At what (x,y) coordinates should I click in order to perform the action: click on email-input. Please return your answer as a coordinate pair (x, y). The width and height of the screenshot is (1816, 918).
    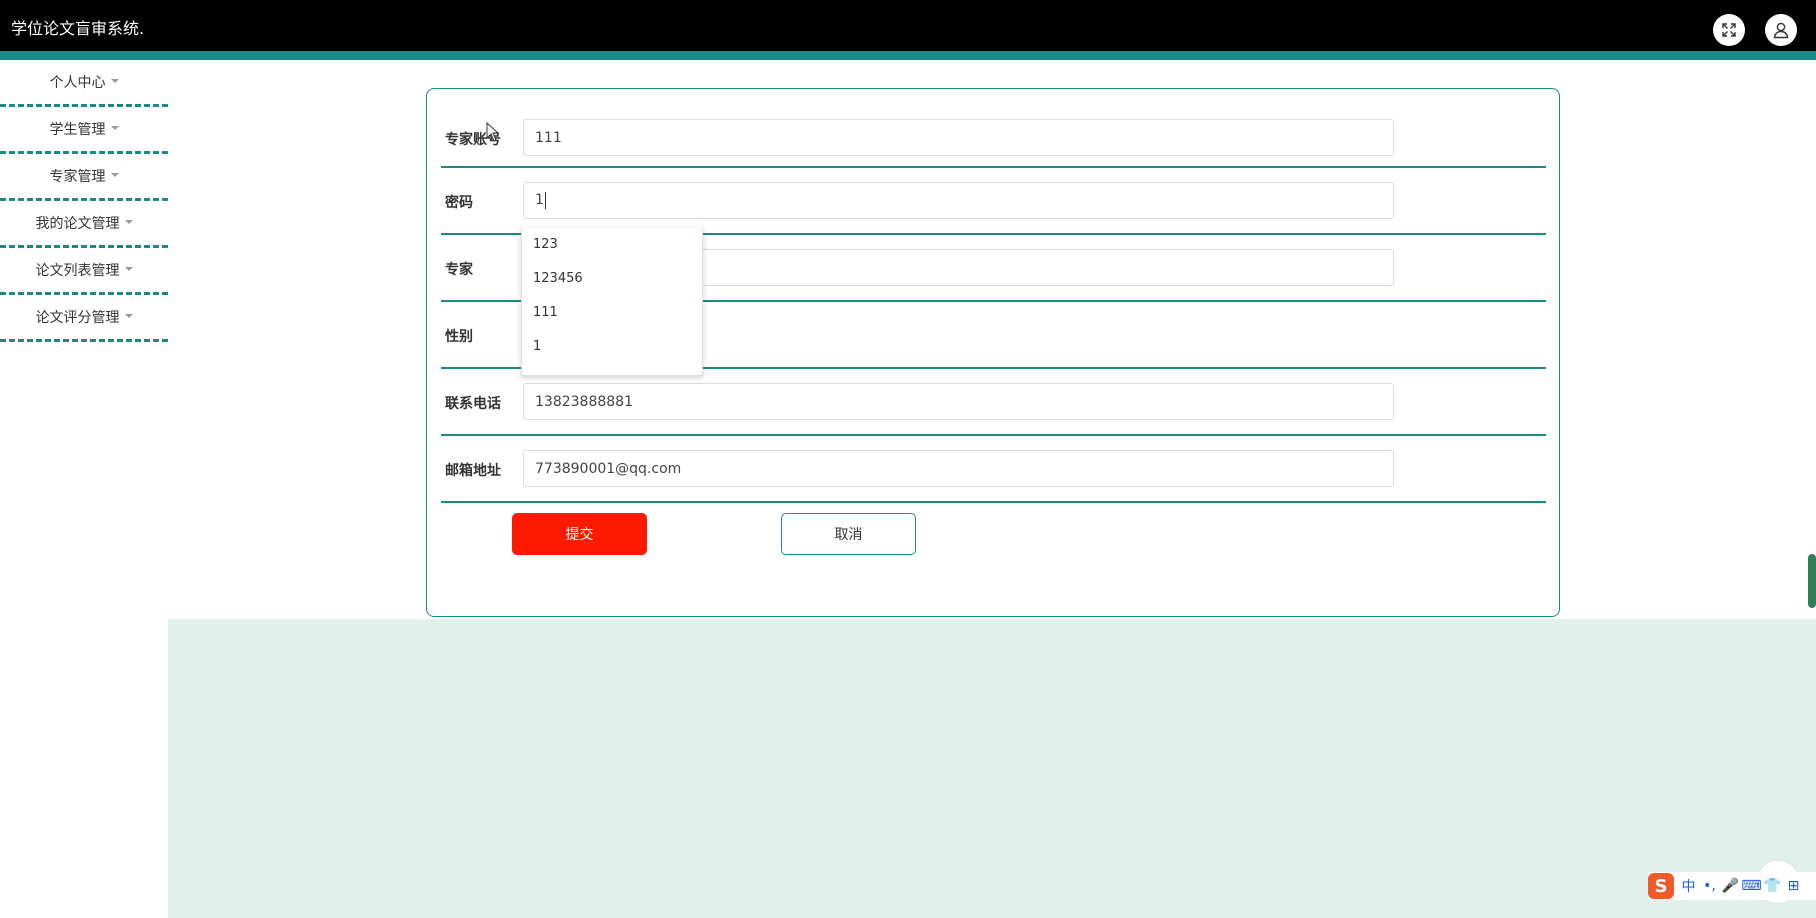
    Looking at the image, I should click on (958, 468).